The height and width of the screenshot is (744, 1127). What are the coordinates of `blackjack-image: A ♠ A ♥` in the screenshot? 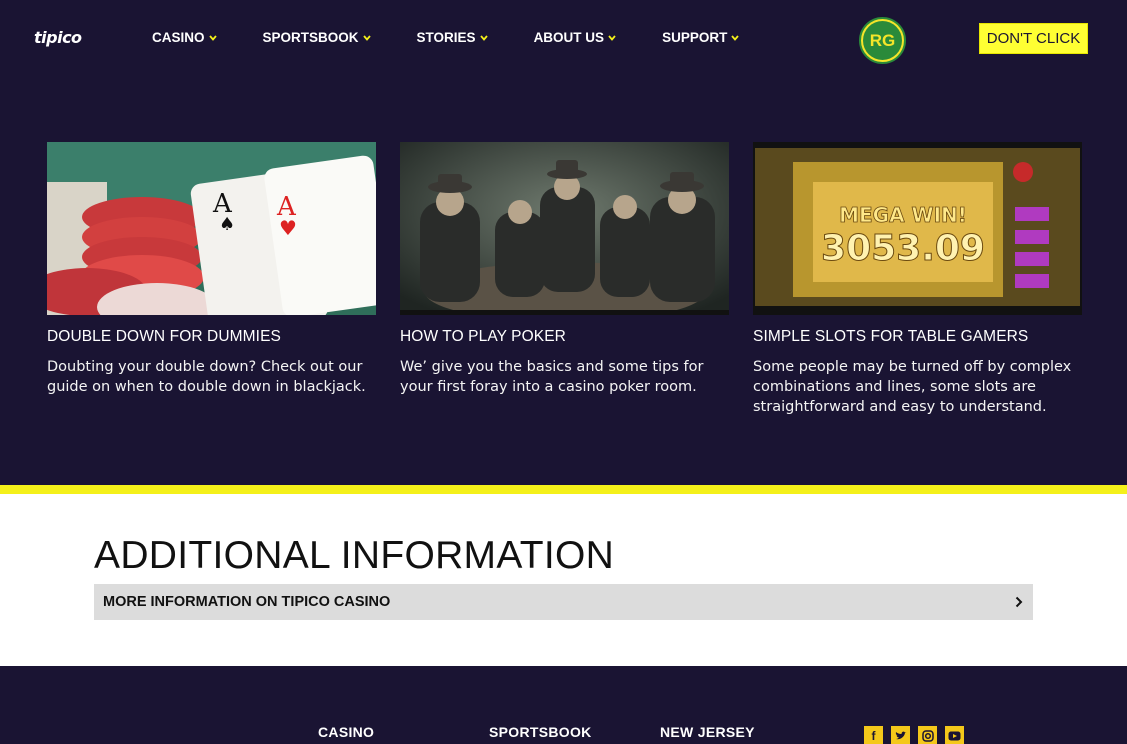 It's located at (211, 228).